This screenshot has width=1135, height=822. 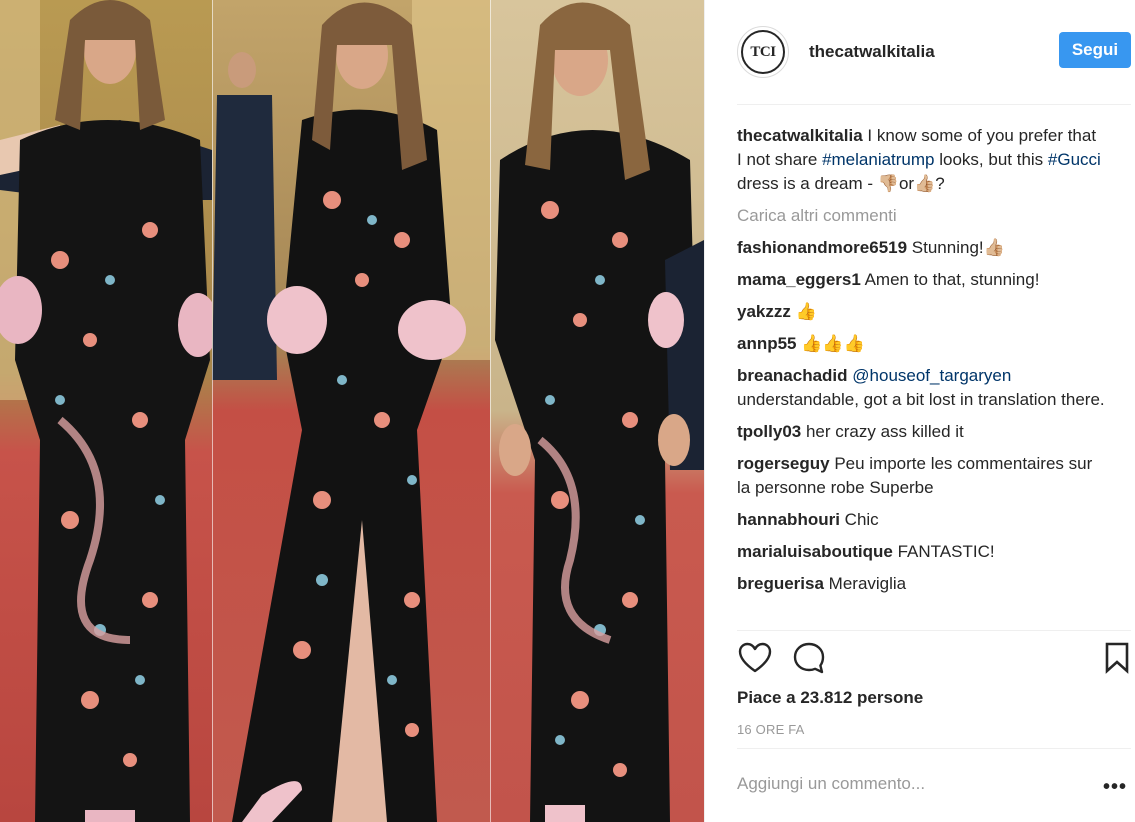 I want to click on comment-text: Amen to that, stunning!, so click(x=950, y=279).